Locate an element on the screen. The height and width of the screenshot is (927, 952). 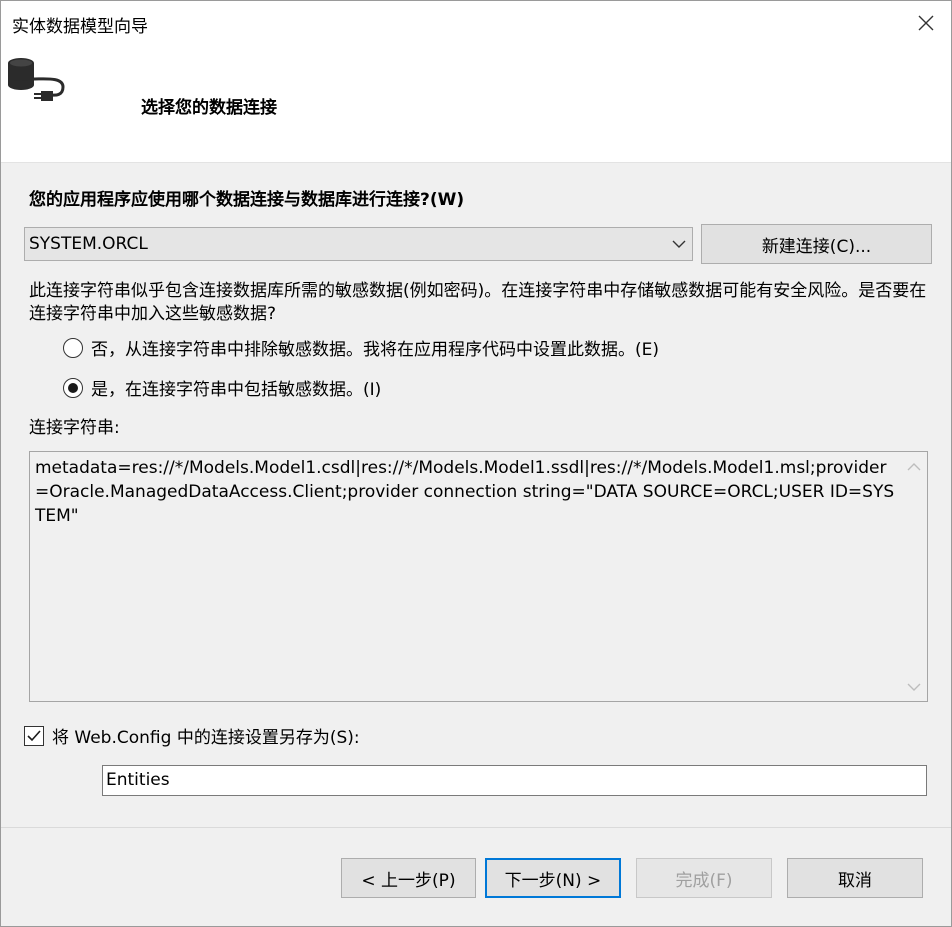
connection-dropdown-value: SYSTEM.ORCL is located at coordinates (88, 244).